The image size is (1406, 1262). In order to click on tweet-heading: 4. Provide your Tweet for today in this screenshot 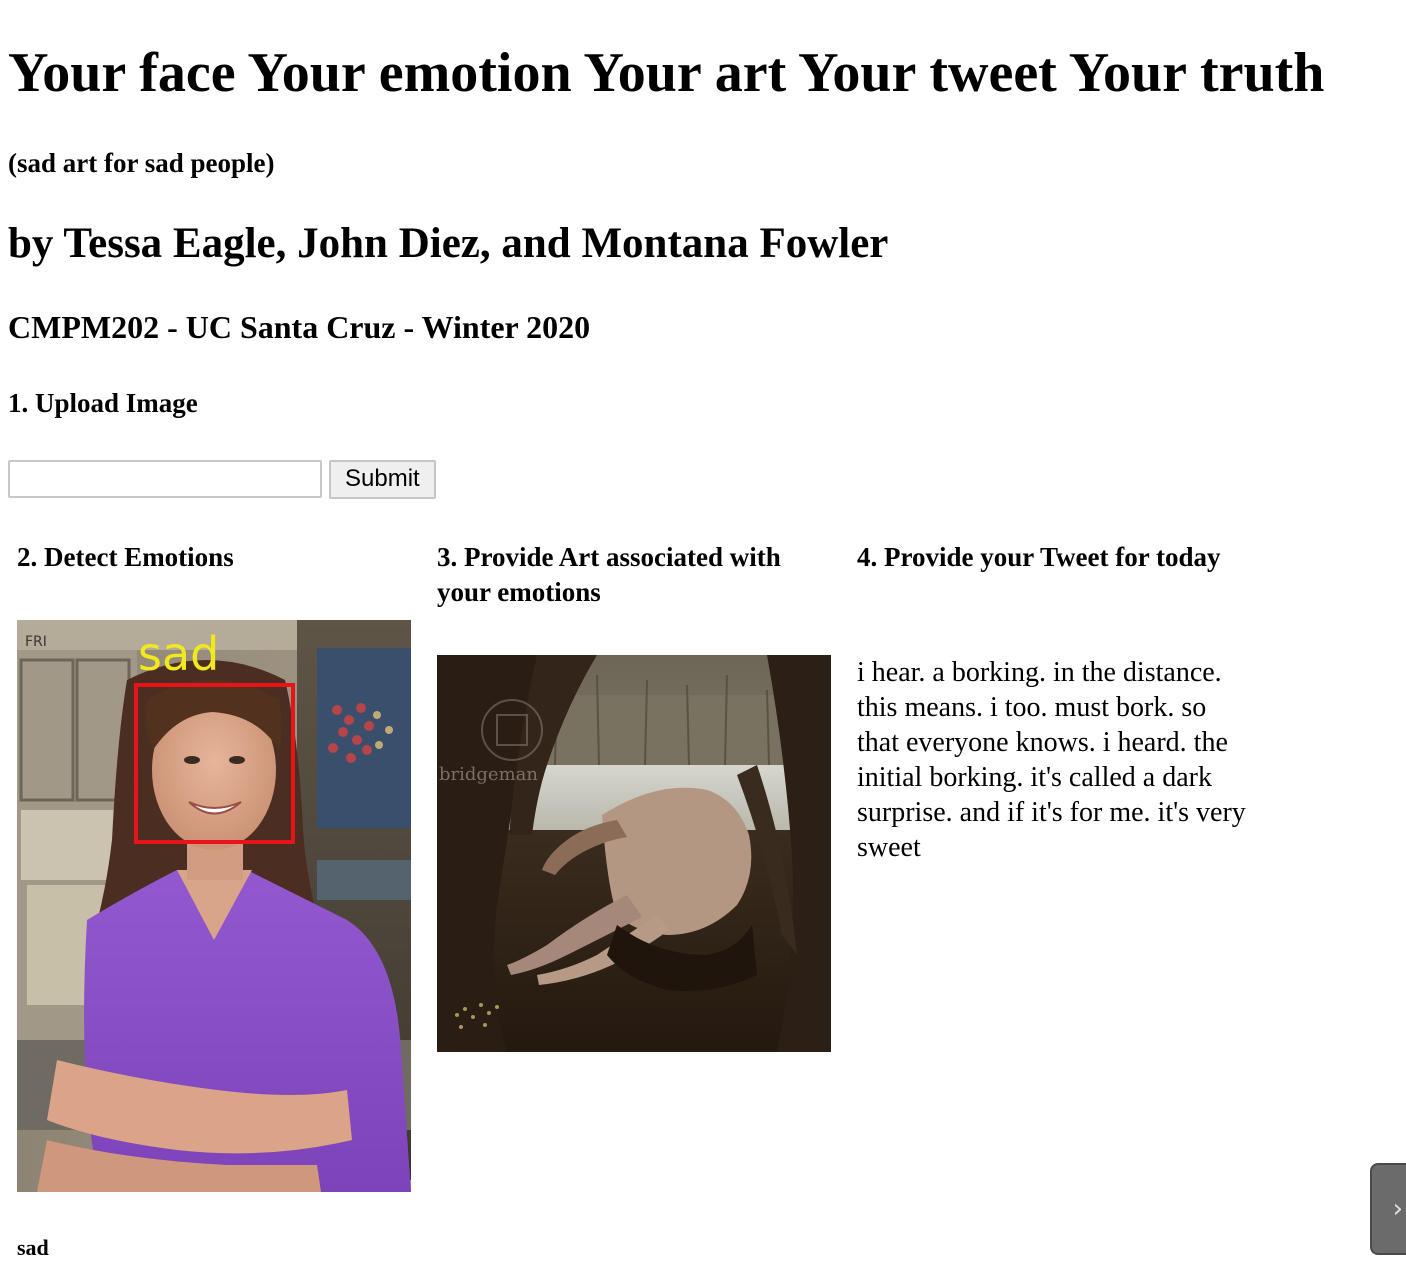, I will do `click(1039, 557)`.